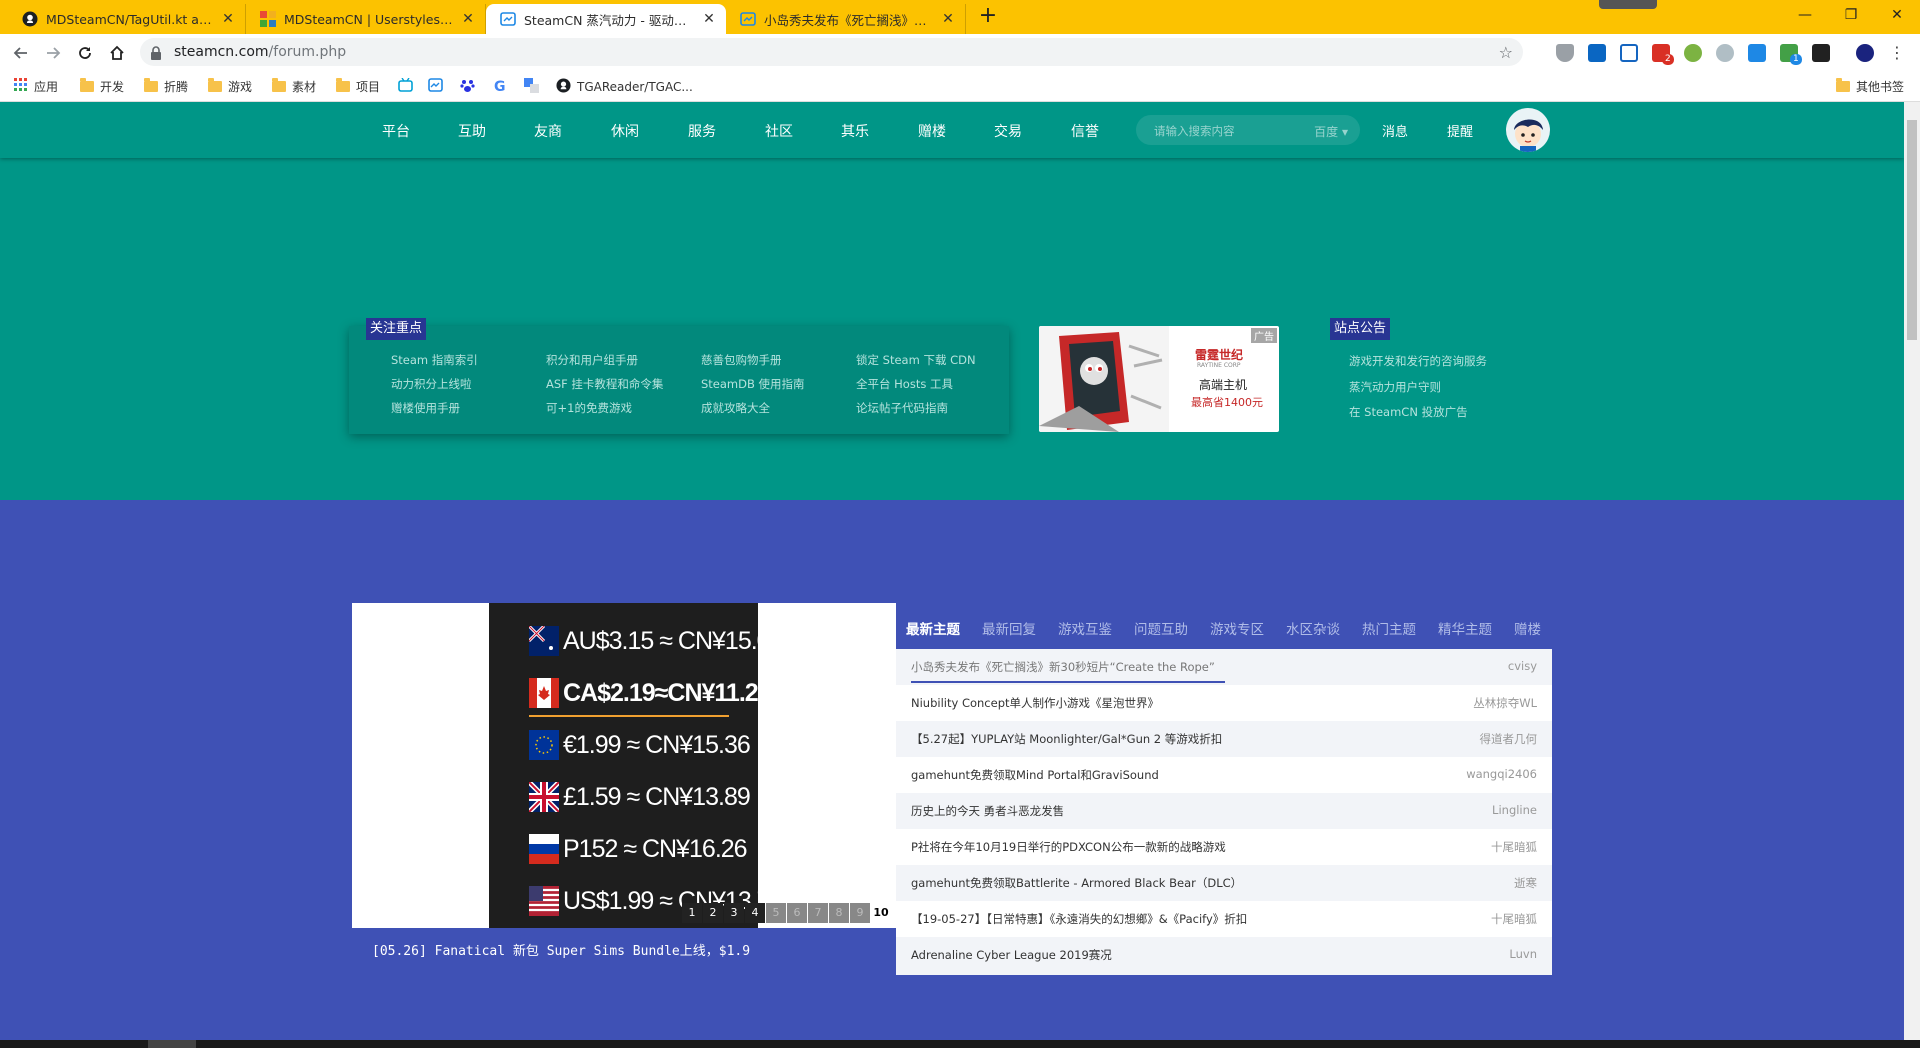 This screenshot has height=1048, width=1920. What do you see at coordinates (396, 131) in the screenshot?
I see `nav-item-platform: 平台` at bounding box center [396, 131].